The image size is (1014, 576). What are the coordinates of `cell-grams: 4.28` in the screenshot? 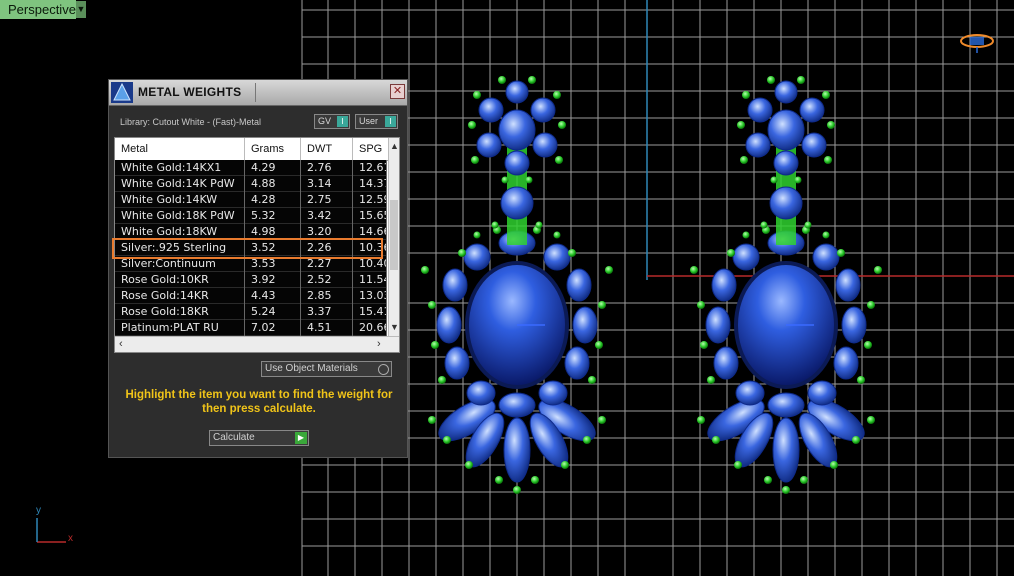 It's located at (273, 200).